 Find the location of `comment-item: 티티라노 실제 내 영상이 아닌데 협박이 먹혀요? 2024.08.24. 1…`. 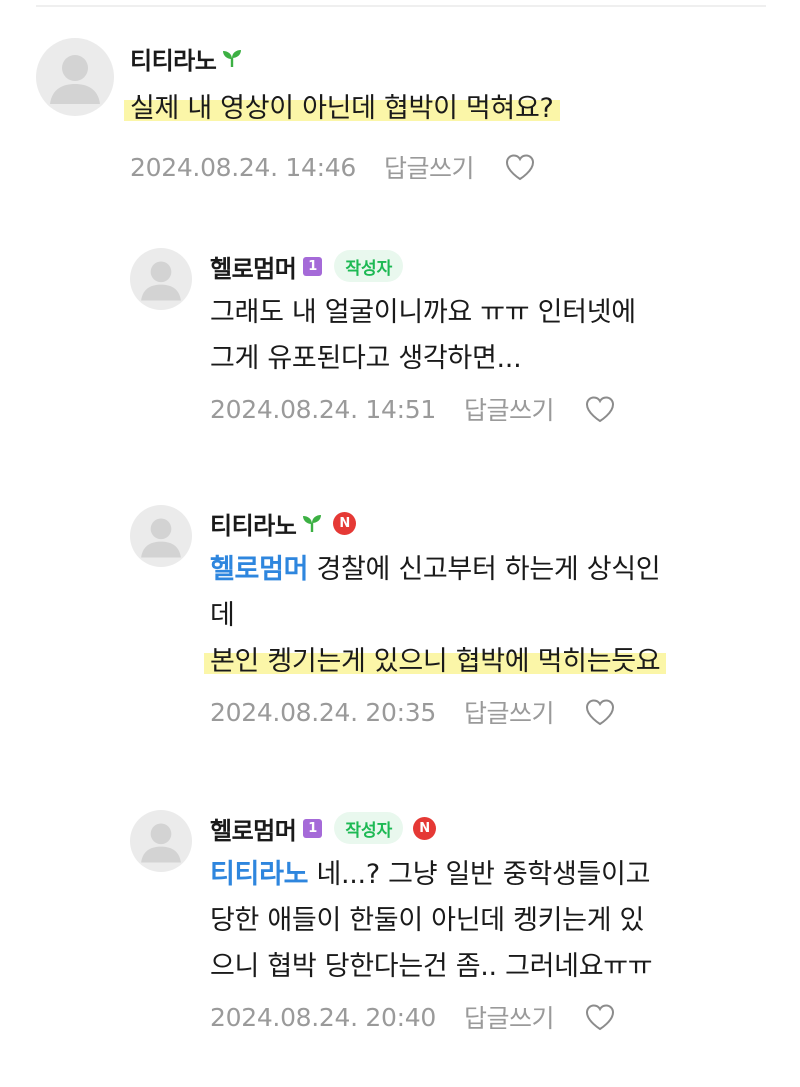

comment-item: 티티라노 실제 내 영상이 아닌데 협박이 먹혀요? 2024.08.24. 1… is located at coordinates (406, 113).